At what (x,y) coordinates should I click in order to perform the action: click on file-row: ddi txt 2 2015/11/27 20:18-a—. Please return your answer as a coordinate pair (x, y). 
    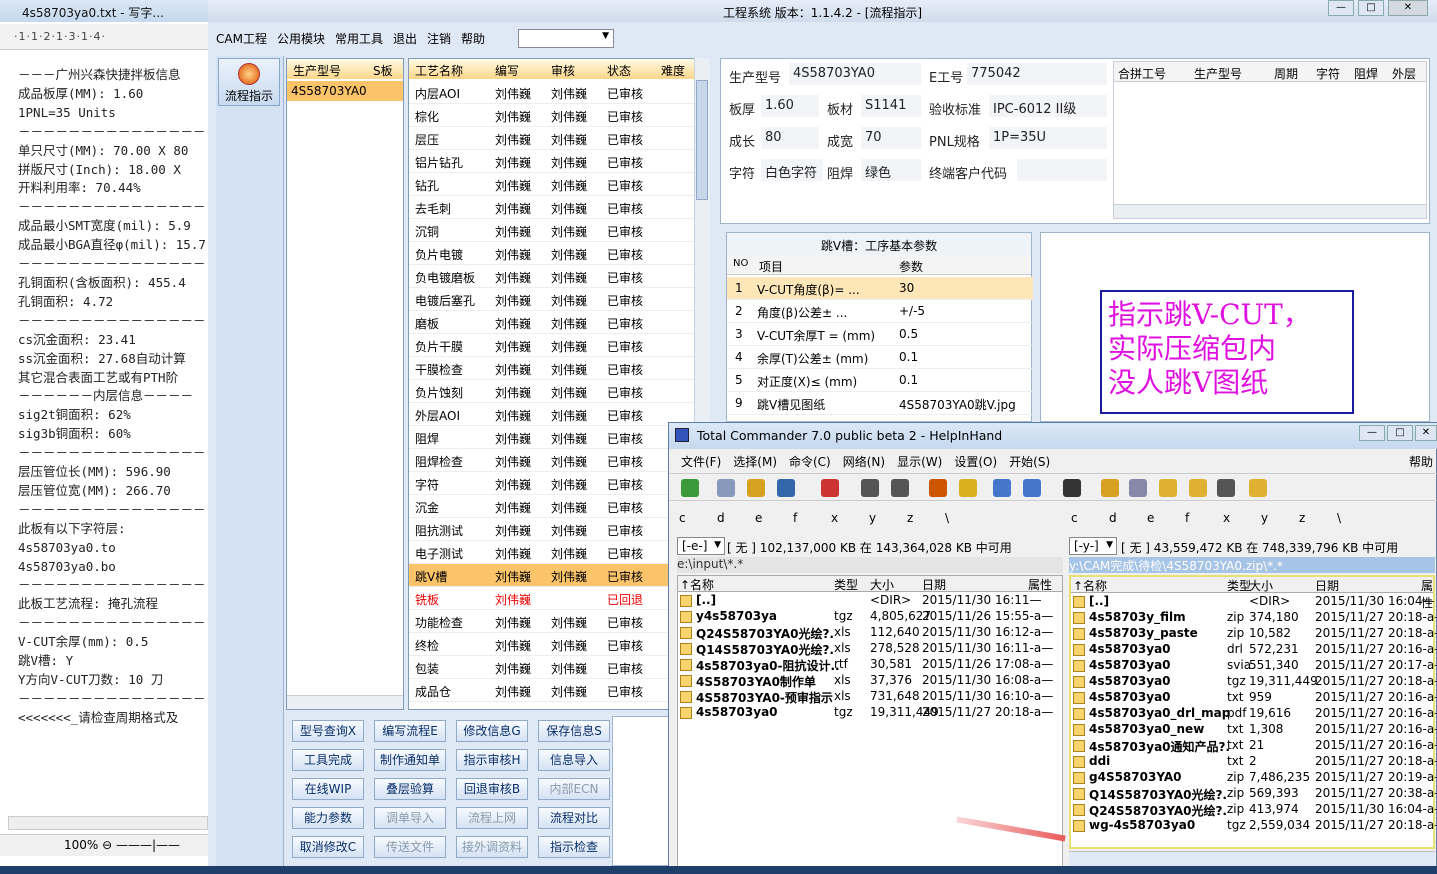
    Looking at the image, I should click on (1254, 762).